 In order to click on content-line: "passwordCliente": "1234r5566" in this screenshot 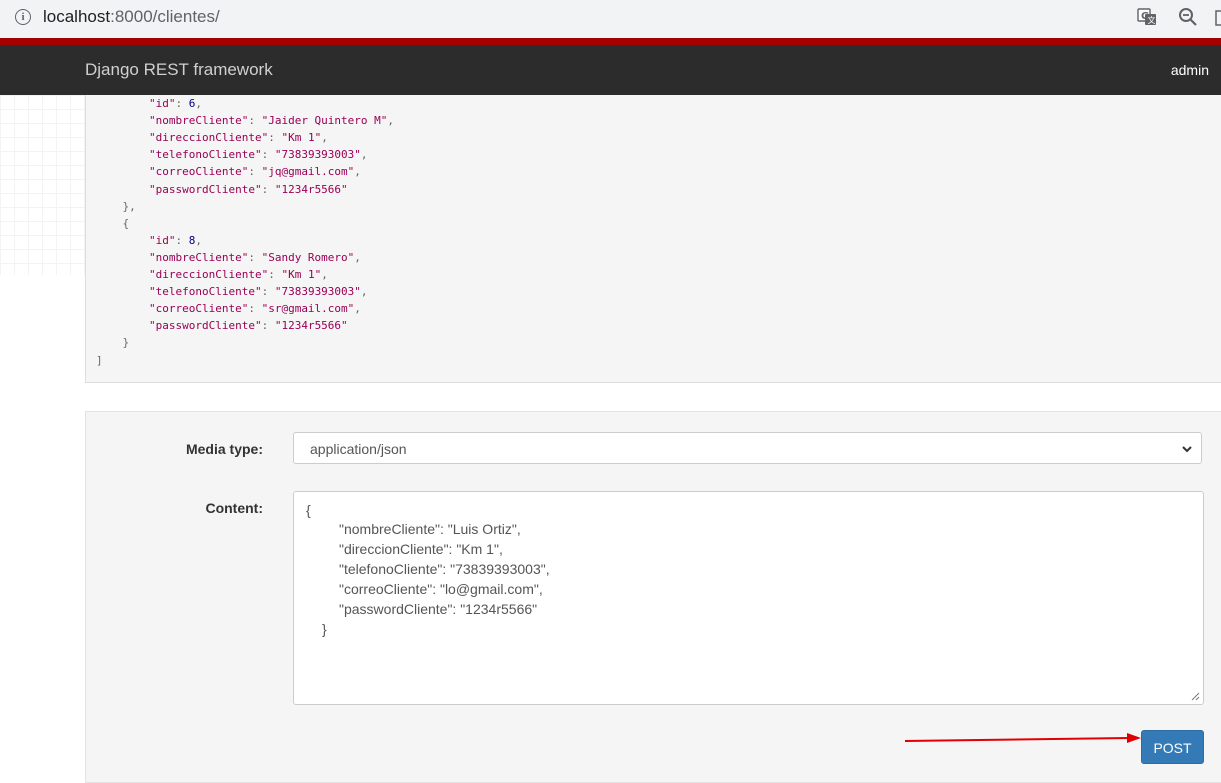, I will do `click(438, 609)`.